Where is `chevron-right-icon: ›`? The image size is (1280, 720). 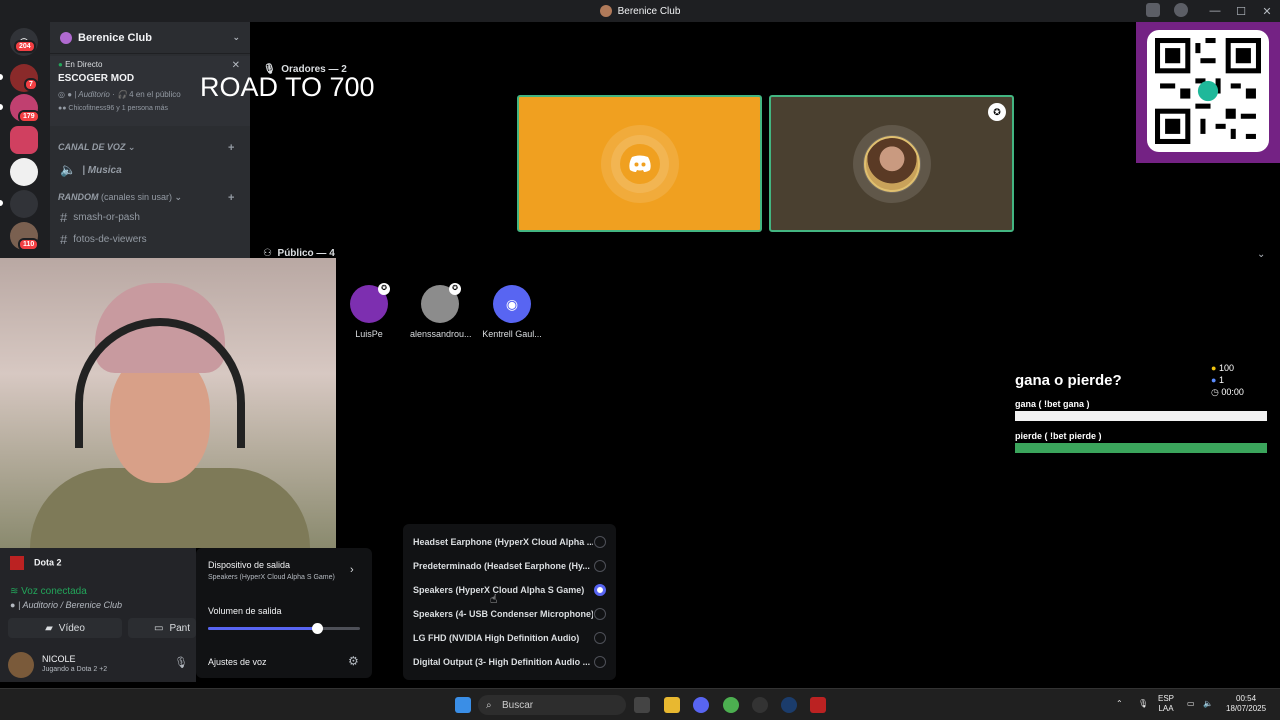
chevron-right-icon: › is located at coordinates (352, 570).